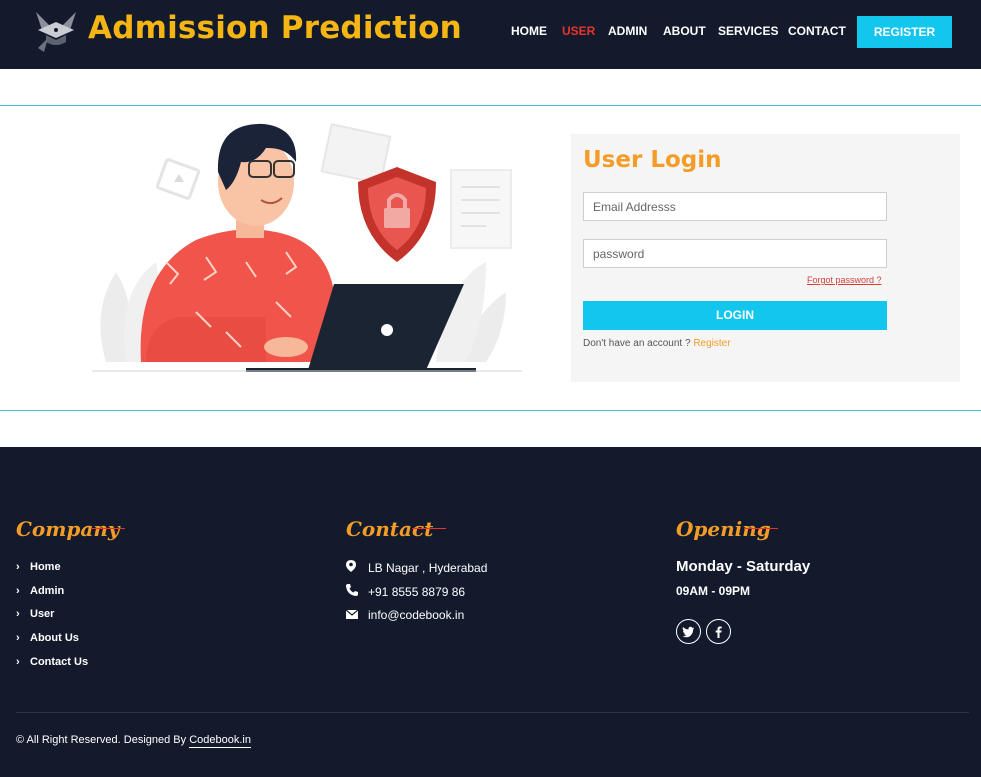 The width and height of the screenshot is (981, 777). Describe the element at coordinates (357, 591) in the screenshot. I see `phone-icon` at that location.